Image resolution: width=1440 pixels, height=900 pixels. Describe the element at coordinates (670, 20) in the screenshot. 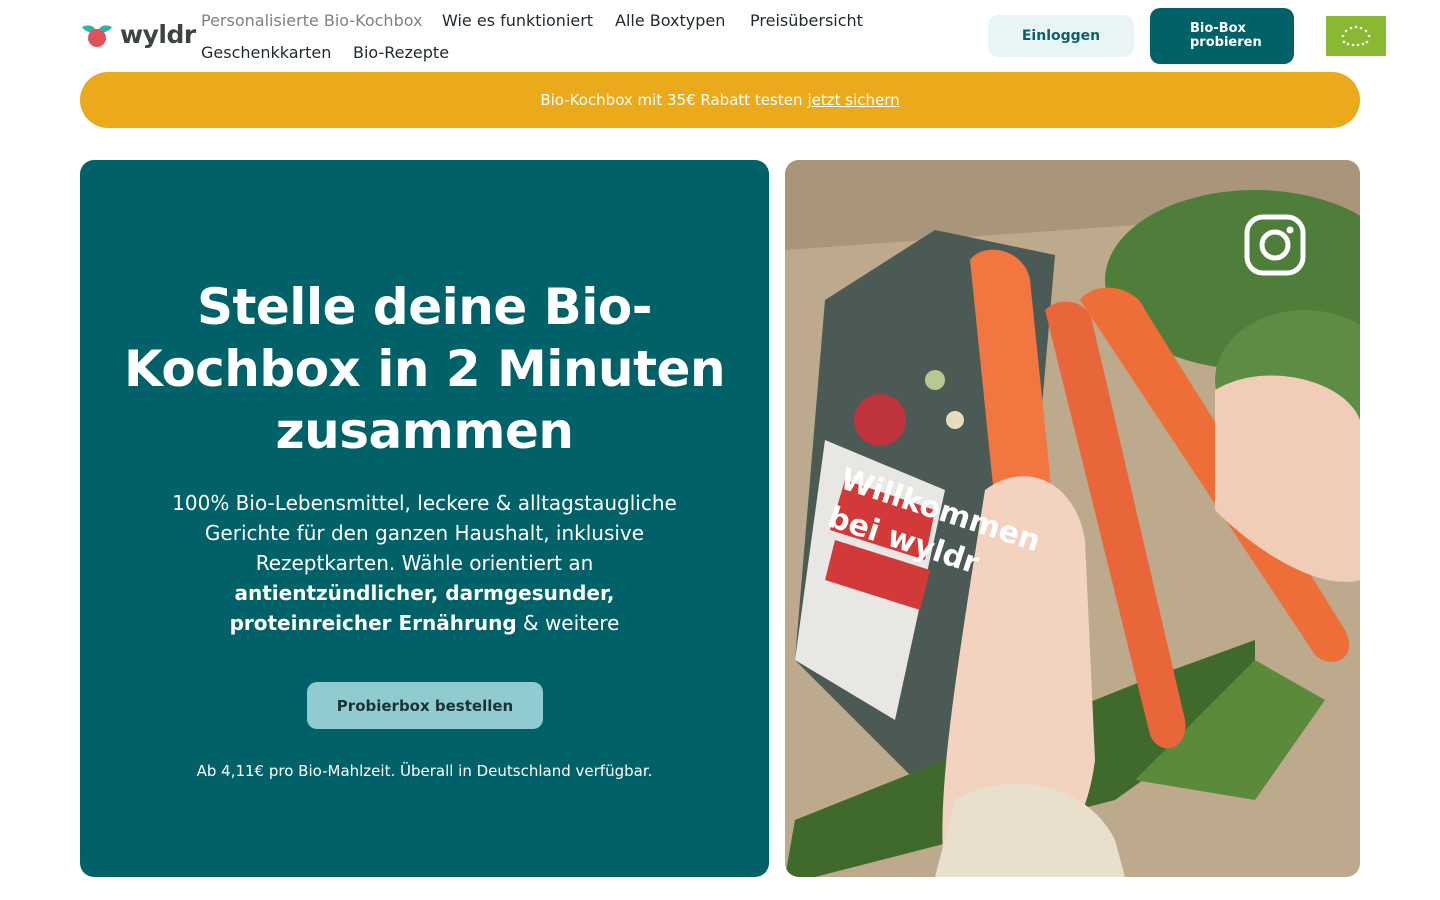

I see `nav-item-alle-boxtypen: Alle Boxtypen` at that location.